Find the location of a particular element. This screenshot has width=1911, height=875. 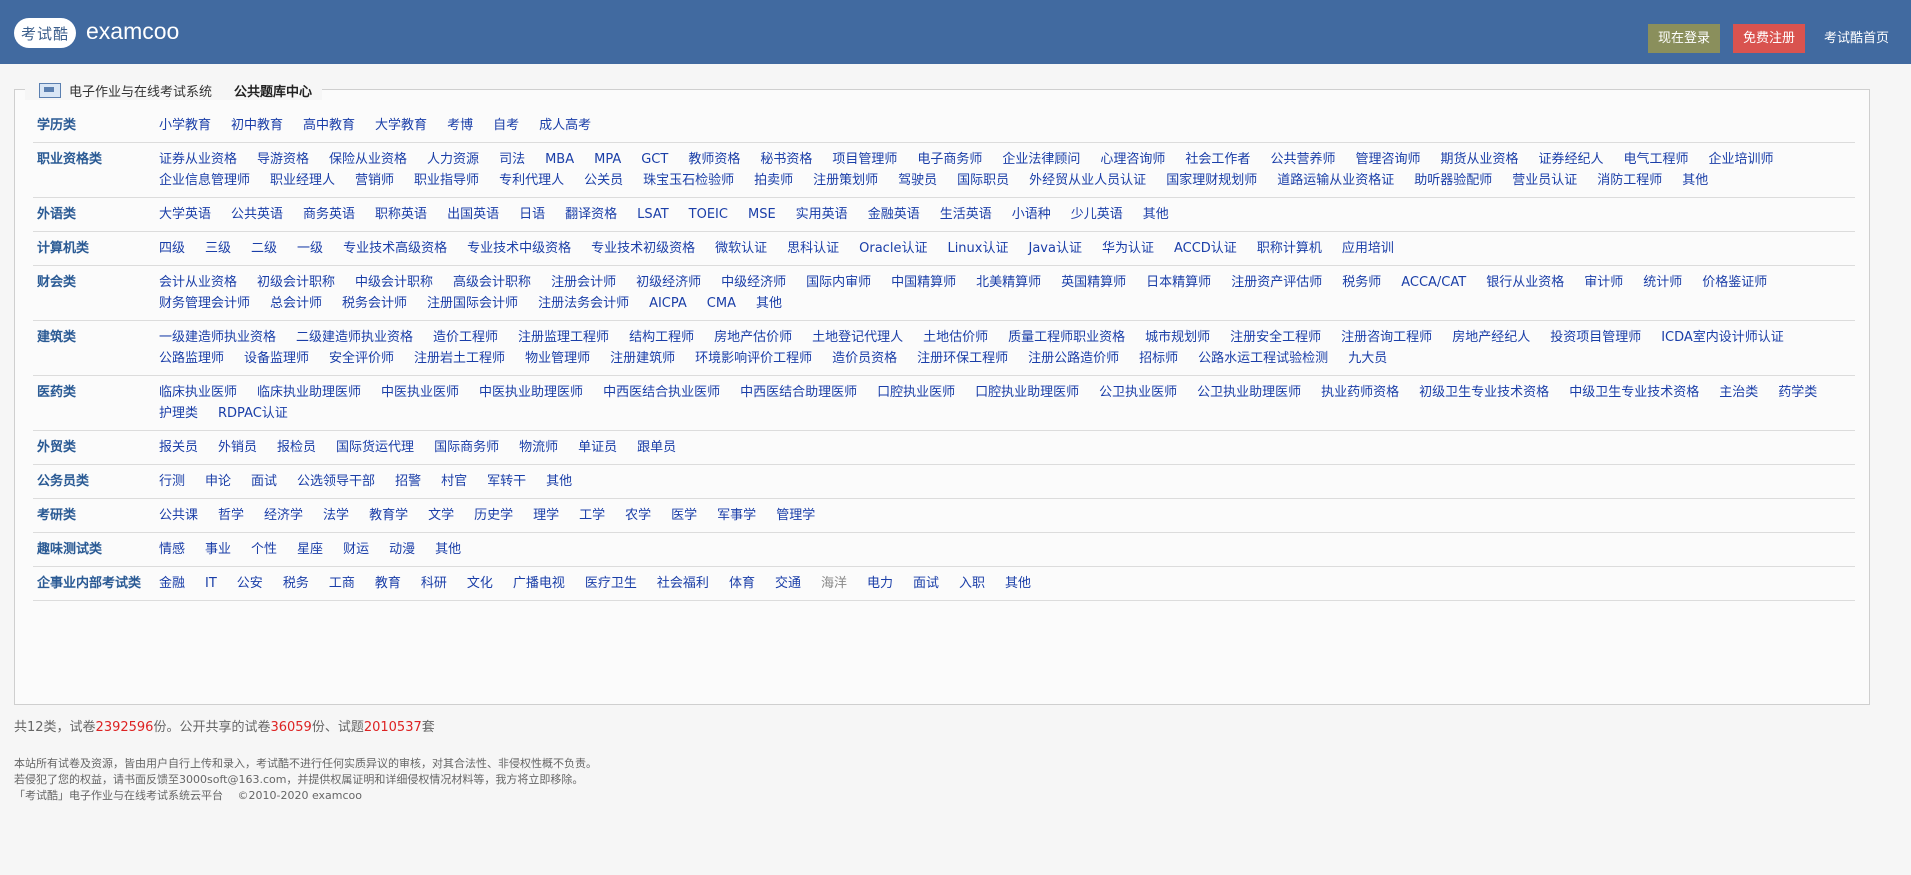

category-link: 企业培训师 is located at coordinates (1741, 159).